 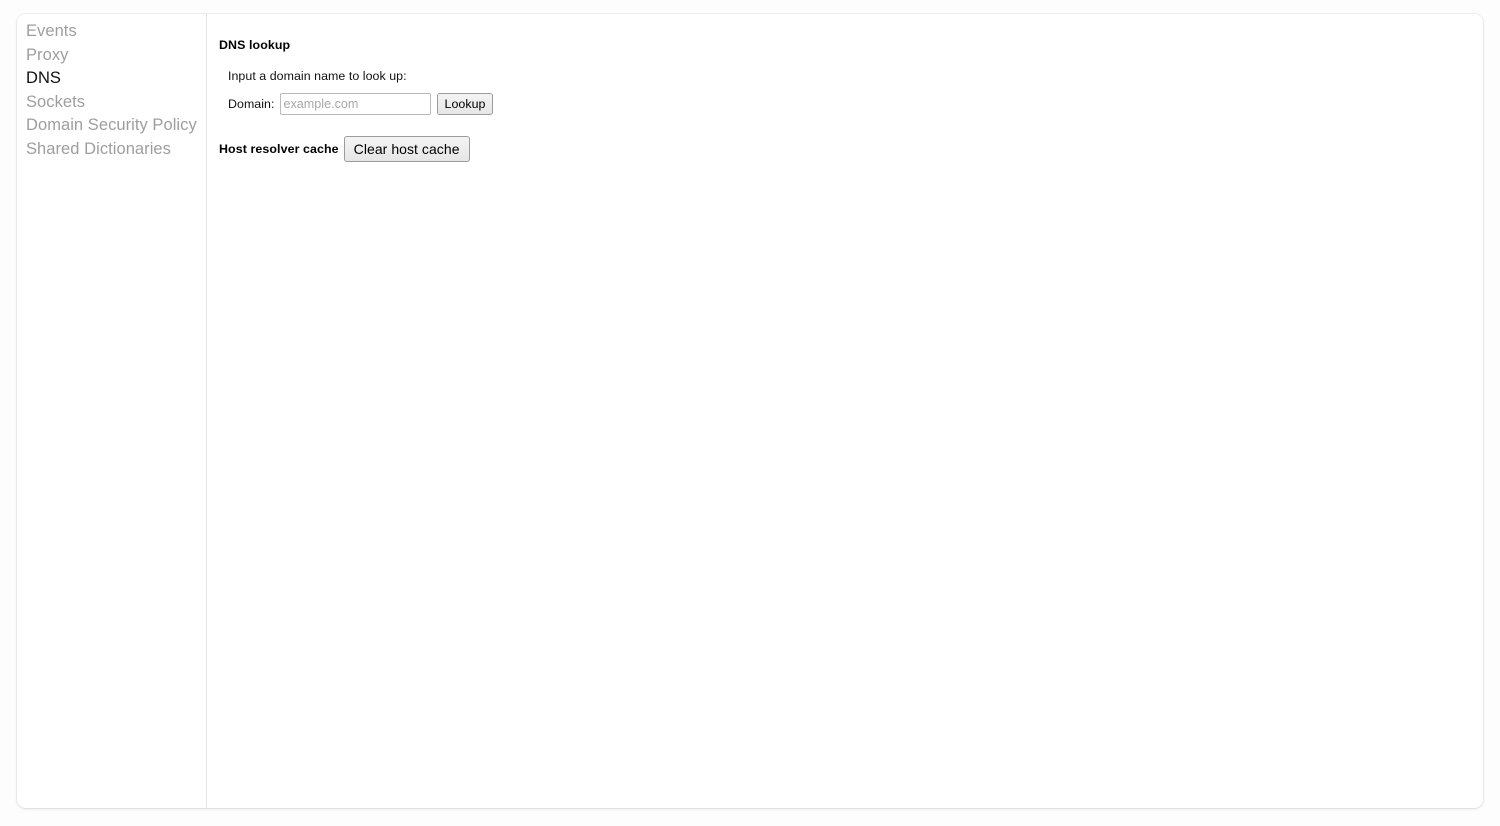 What do you see at coordinates (111, 32) in the screenshot?
I see `sidebar-item-events: Events` at bounding box center [111, 32].